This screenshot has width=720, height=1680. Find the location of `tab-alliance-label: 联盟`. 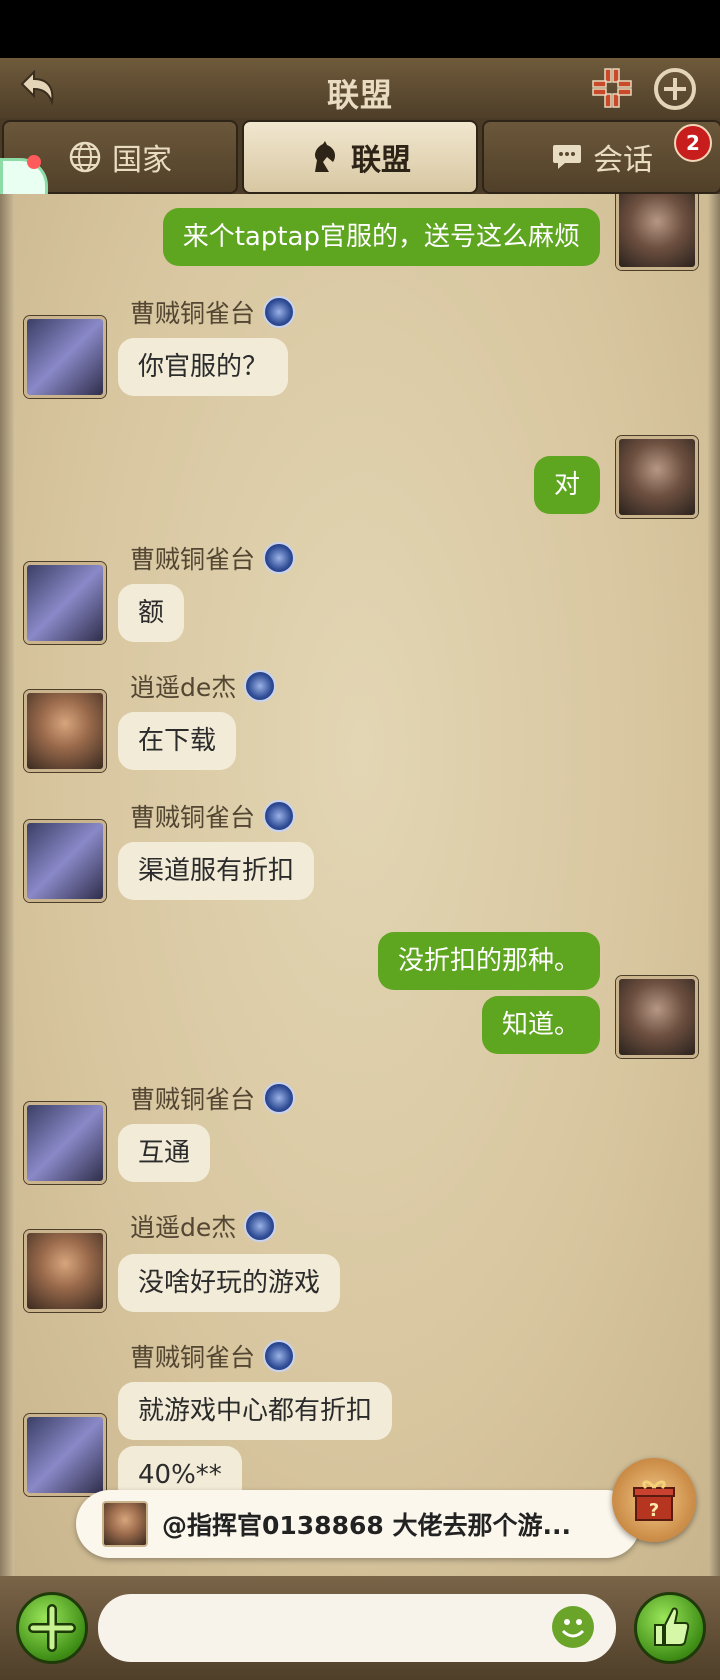

tab-alliance-label: 联盟 is located at coordinates (381, 160).